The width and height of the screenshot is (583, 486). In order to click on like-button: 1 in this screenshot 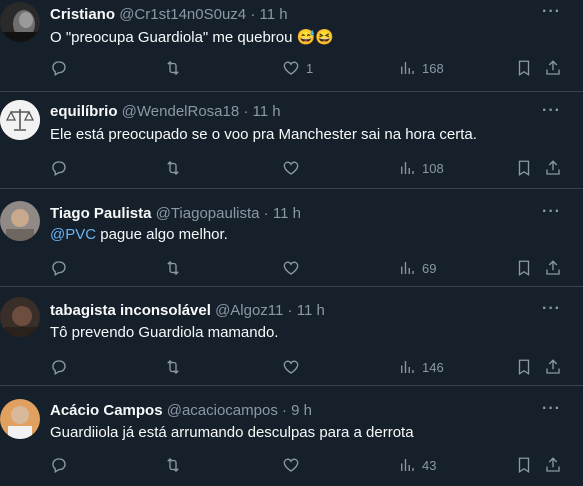, I will do `click(297, 68)`.